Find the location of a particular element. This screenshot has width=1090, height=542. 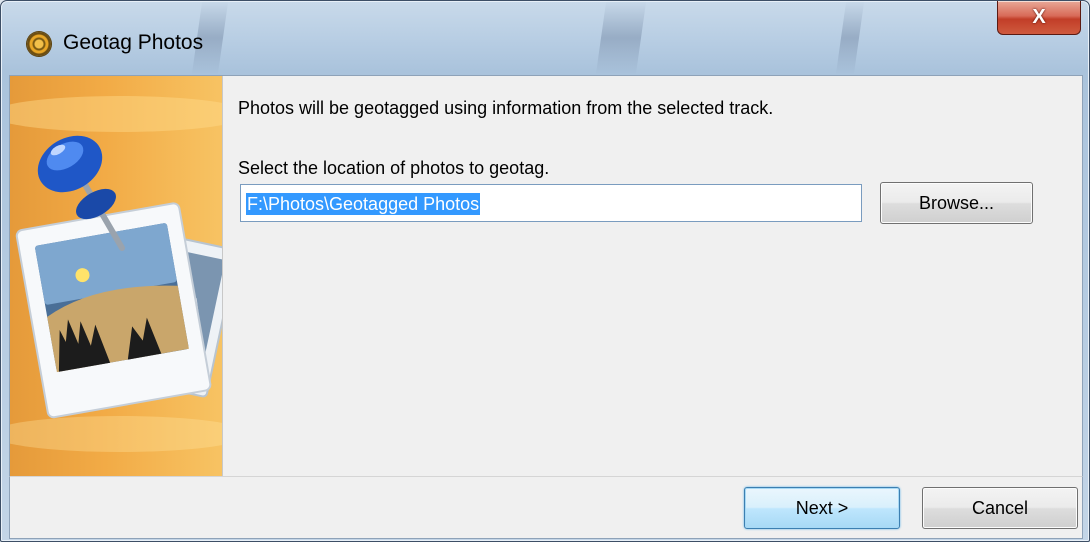

close-icon: X is located at coordinates (1039, 17).